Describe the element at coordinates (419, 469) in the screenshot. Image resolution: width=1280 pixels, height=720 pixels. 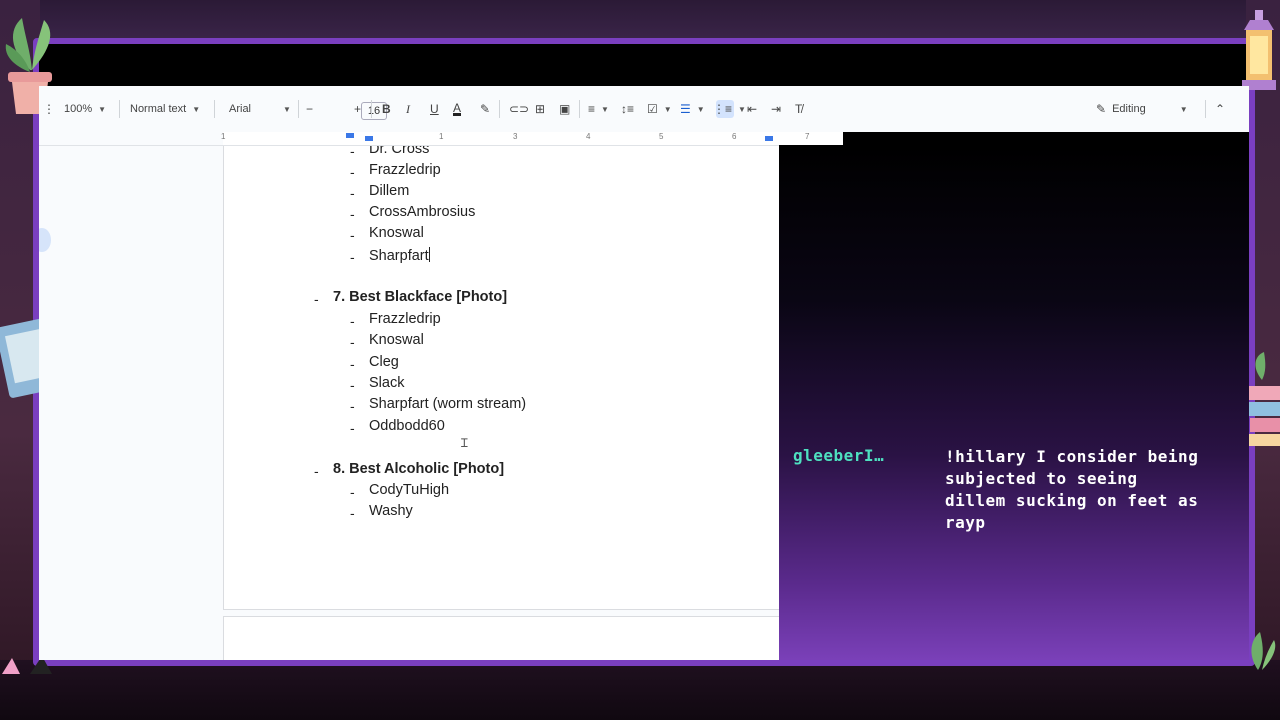
I see `section-8-heading: 8. Best Alcoholic [Photo]` at that location.